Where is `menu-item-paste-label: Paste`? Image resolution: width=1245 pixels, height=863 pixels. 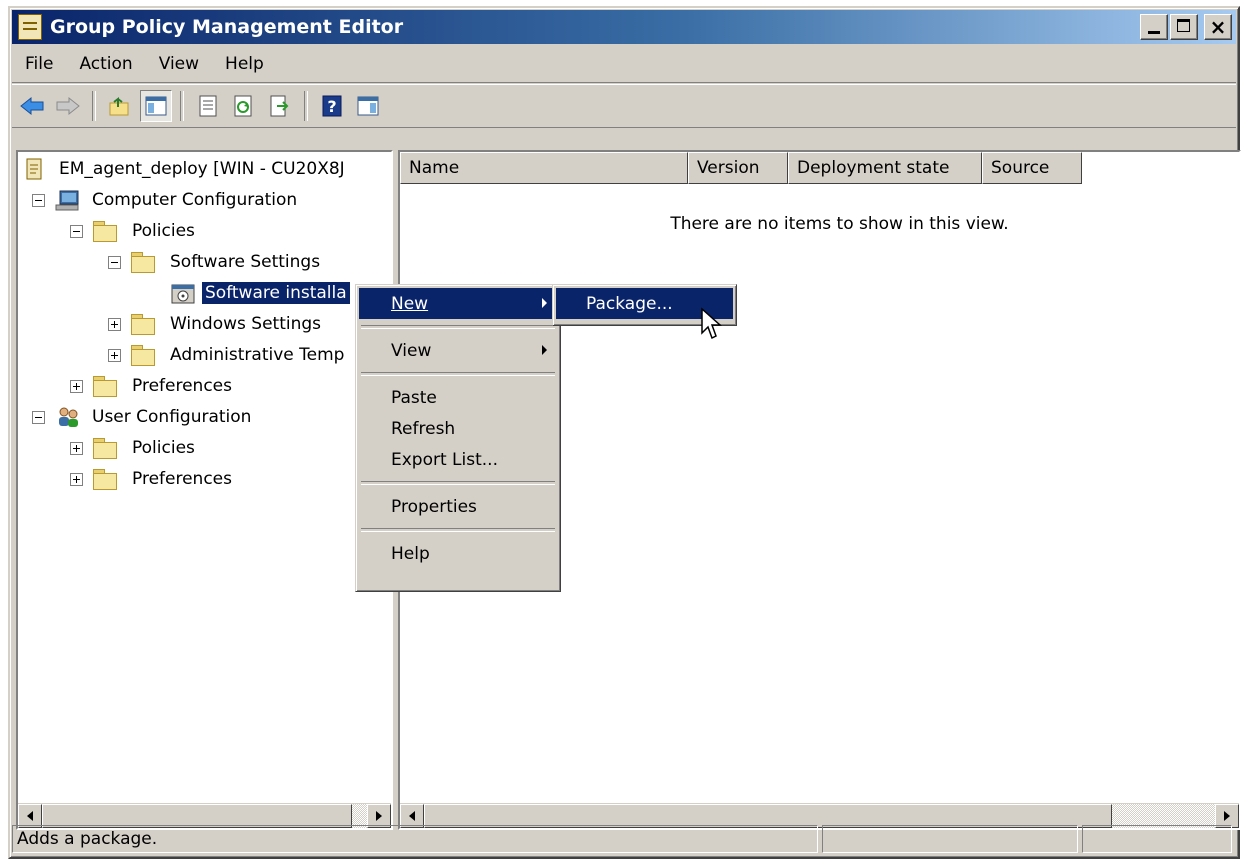
menu-item-paste-label: Paste is located at coordinates (414, 397).